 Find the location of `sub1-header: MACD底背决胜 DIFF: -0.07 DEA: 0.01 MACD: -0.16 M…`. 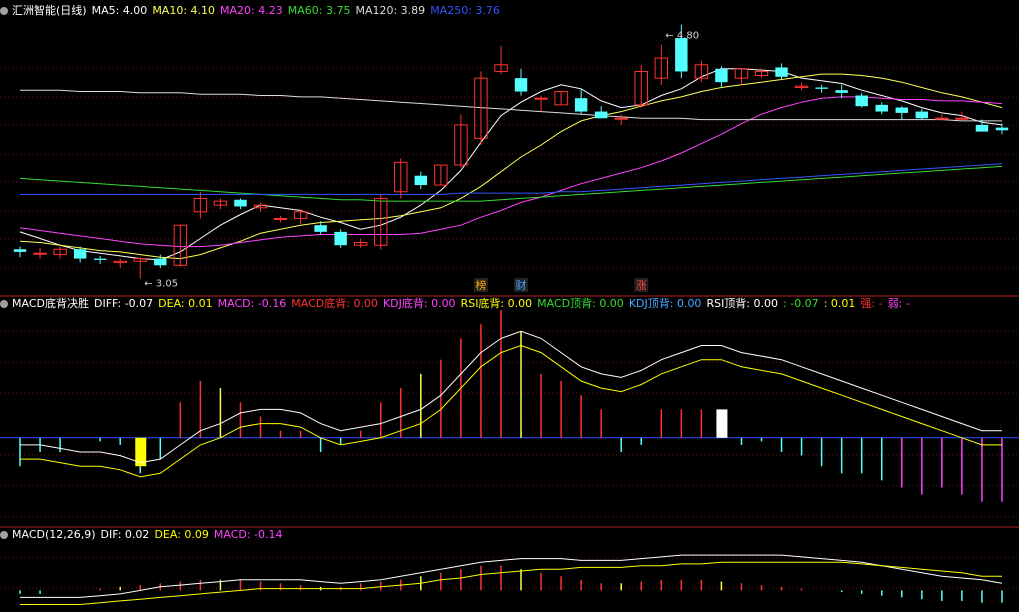

sub1-header: MACD底背决胜 DIFF: -0.07 DEA: 0.01 MACD: -0.16 M… is located at coordinates (460, 304).